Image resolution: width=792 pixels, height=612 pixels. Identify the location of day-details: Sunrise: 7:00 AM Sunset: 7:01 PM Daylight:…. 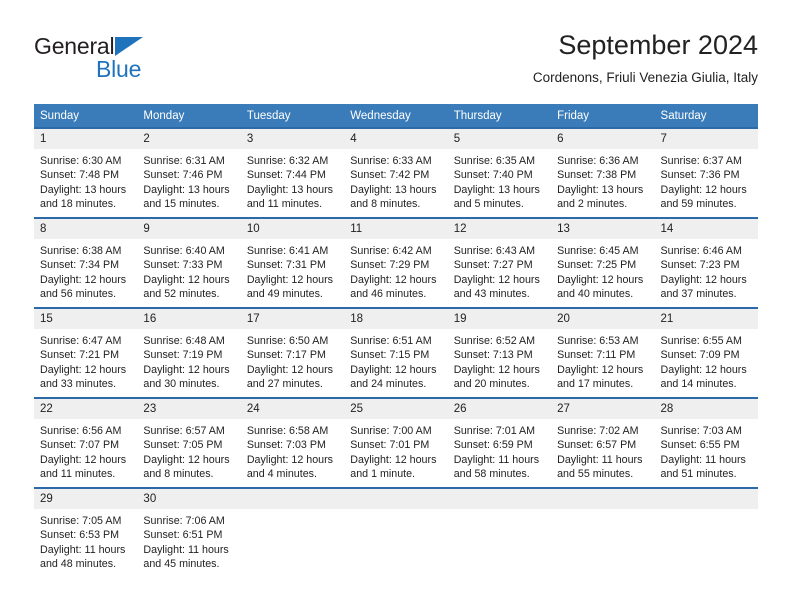
(395, 450).